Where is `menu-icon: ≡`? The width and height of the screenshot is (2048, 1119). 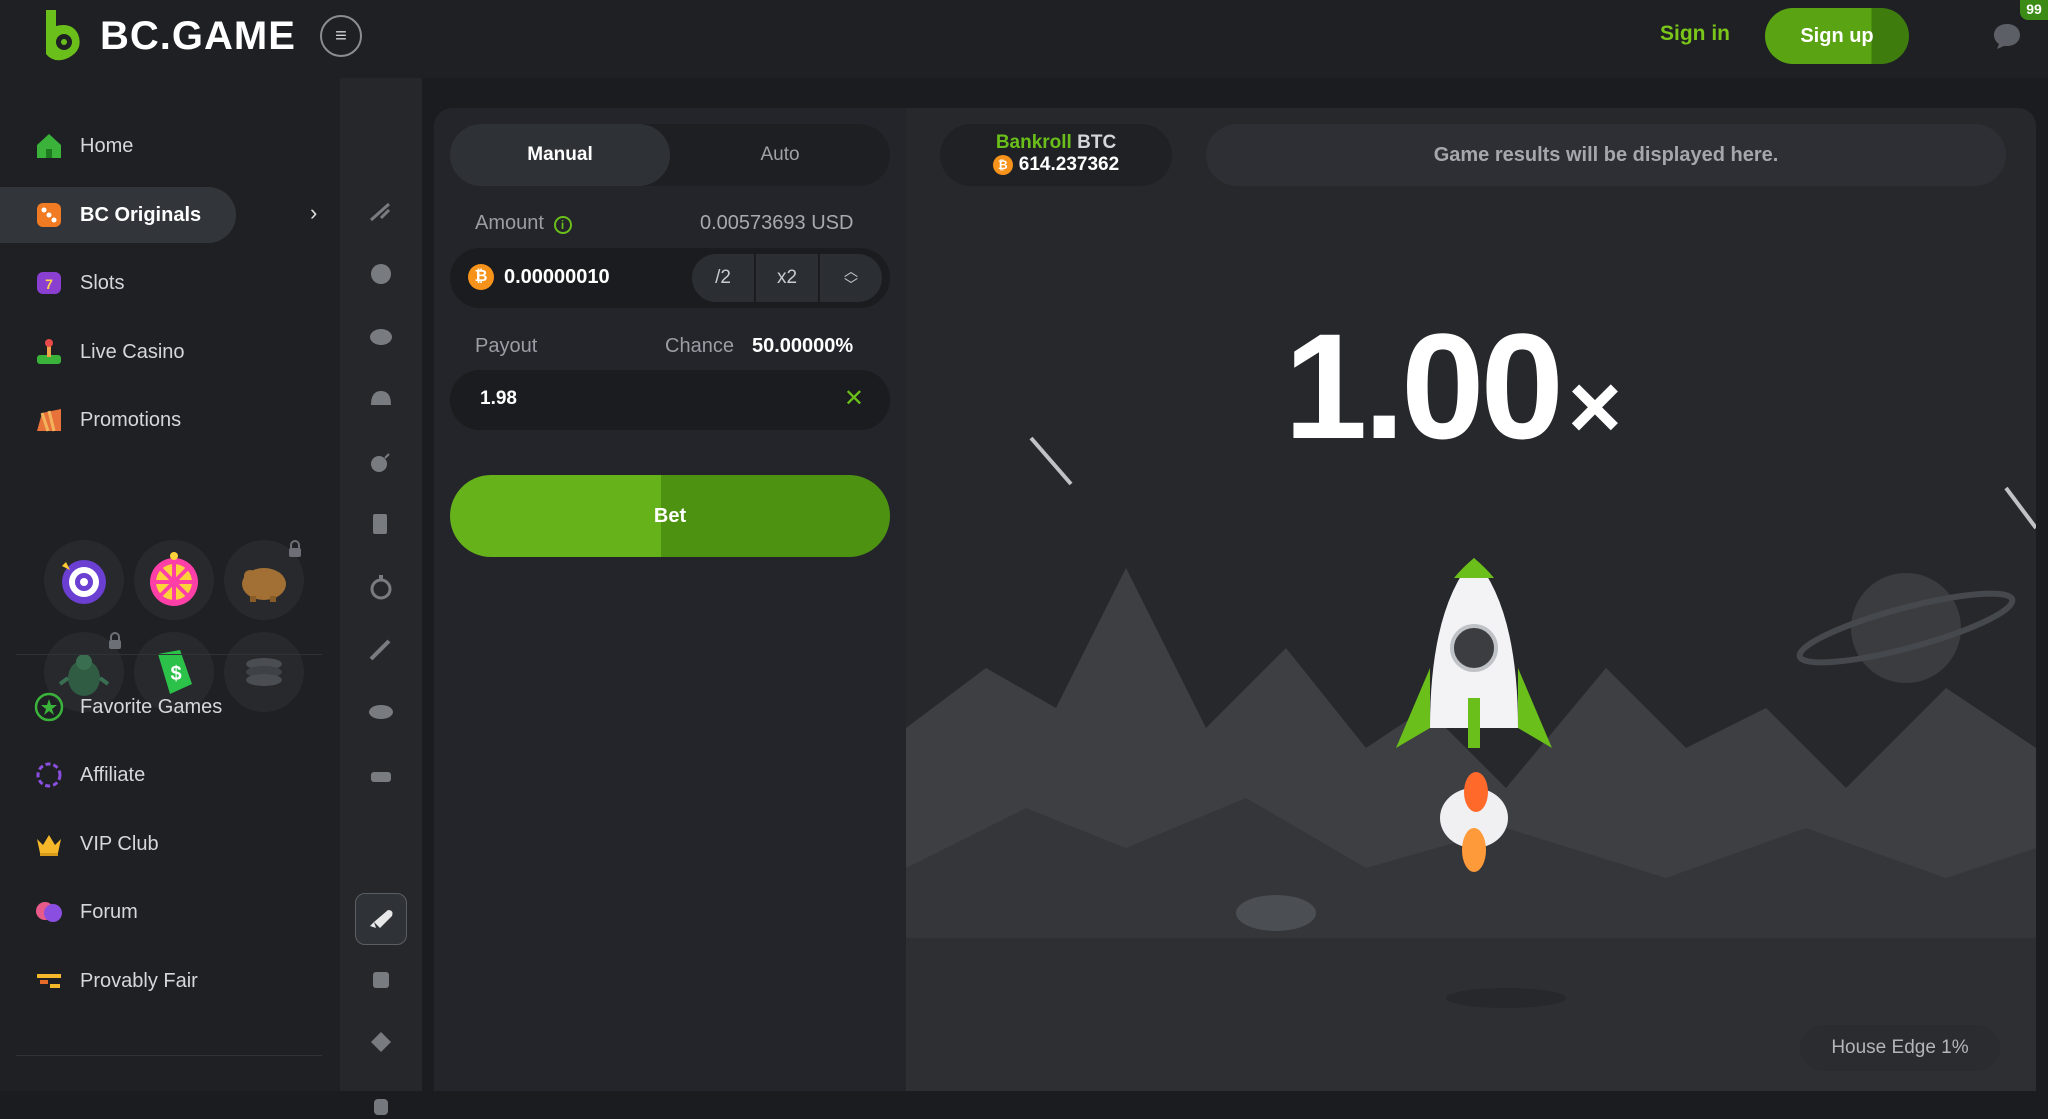 menu-icon: ≡ is located at coordinates (341, 35).